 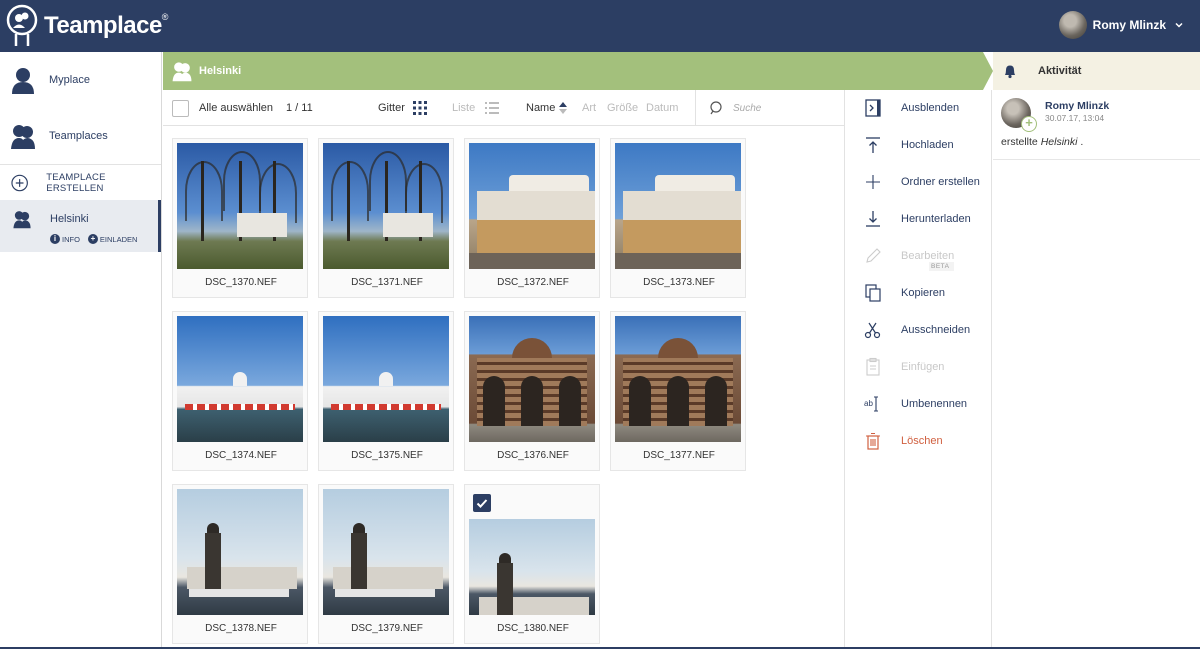 I want to click on sort-name-button: Name, so click(x=547, y=108).